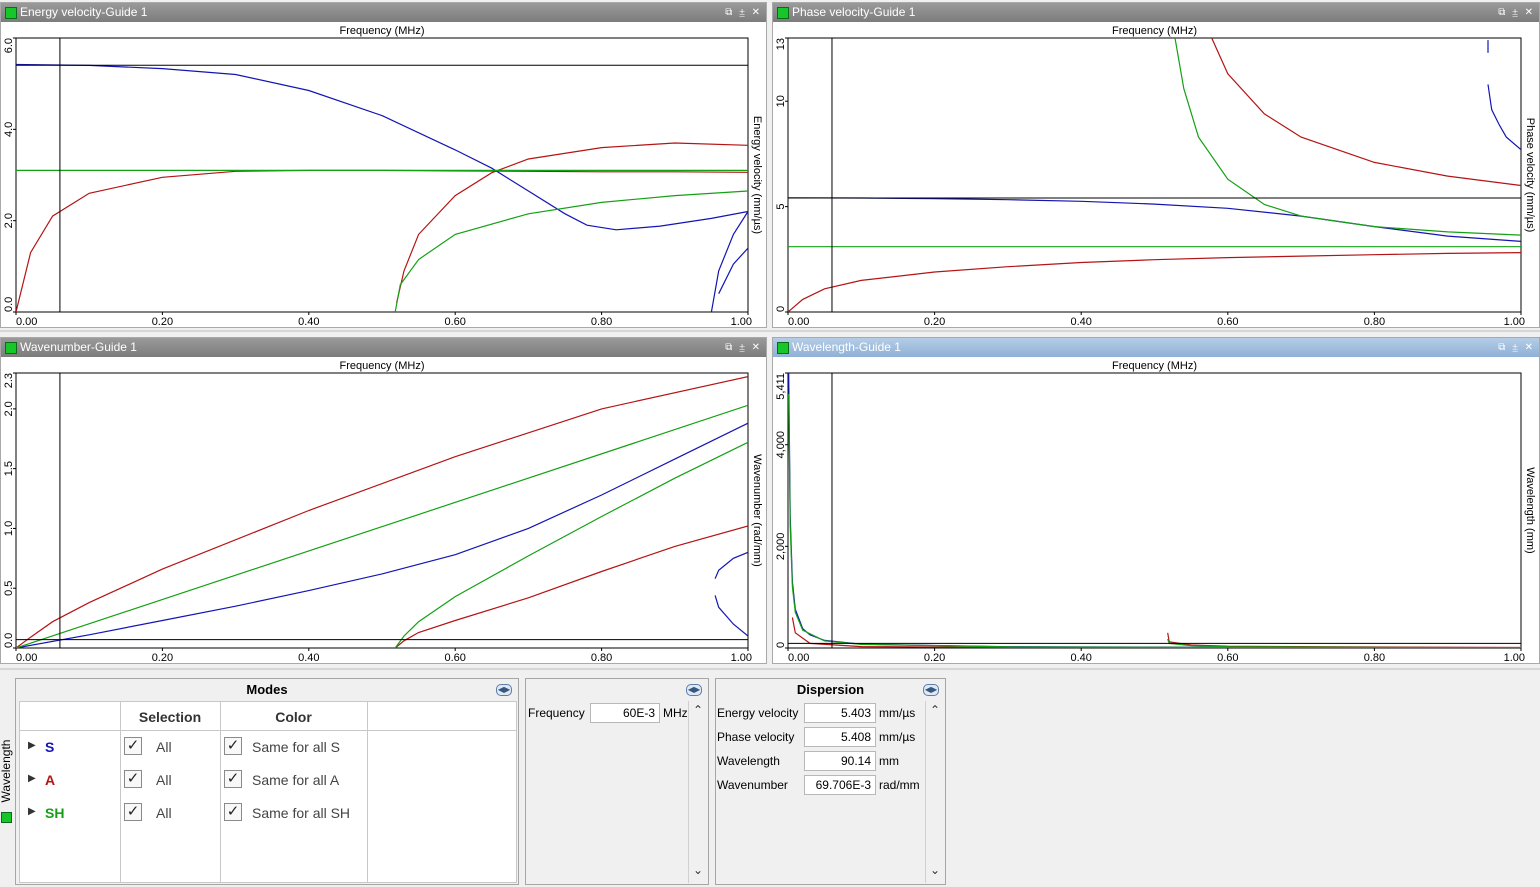 The width and height of the screenshot is (1540, 887). I want to click on frequency-scrollbar: ⌃ ⌄, so click(698, 792).